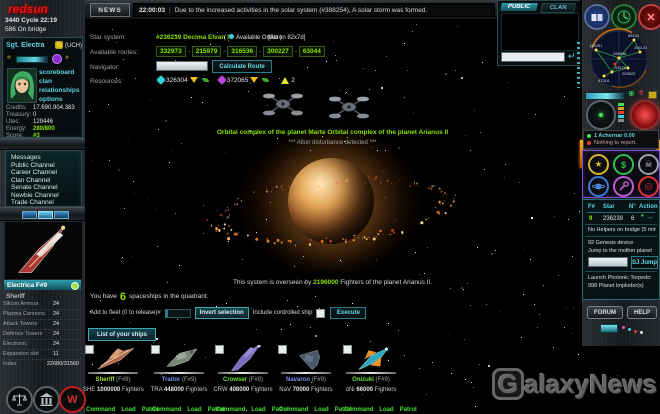 The width and height of the screenshot is (660, 414). Describe the element at coordinates (634, 35) in the screenshot. I see `radar-label: 88141` at that location.